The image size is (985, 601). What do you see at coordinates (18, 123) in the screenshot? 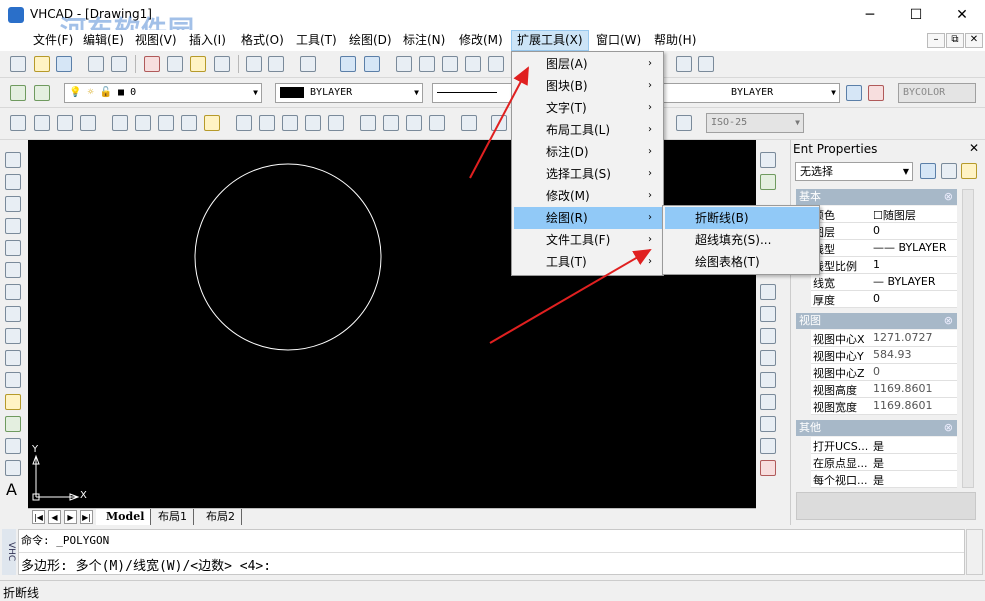
I see `linear-dim-icon` at bounding box center [18, 123].